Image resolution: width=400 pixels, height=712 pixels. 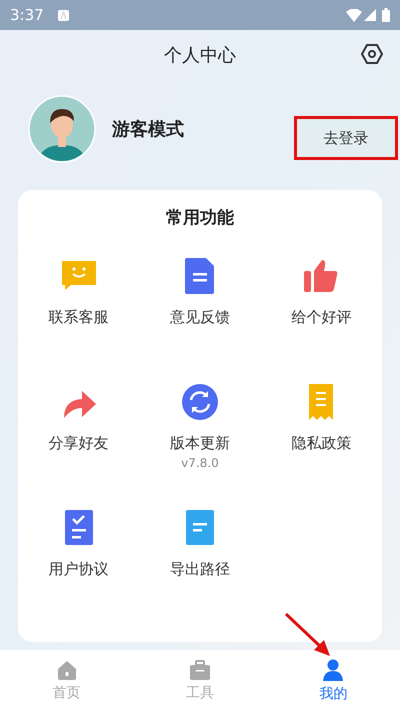 I want to click on function-label: 意见反馈, so click(x=200, y=317).